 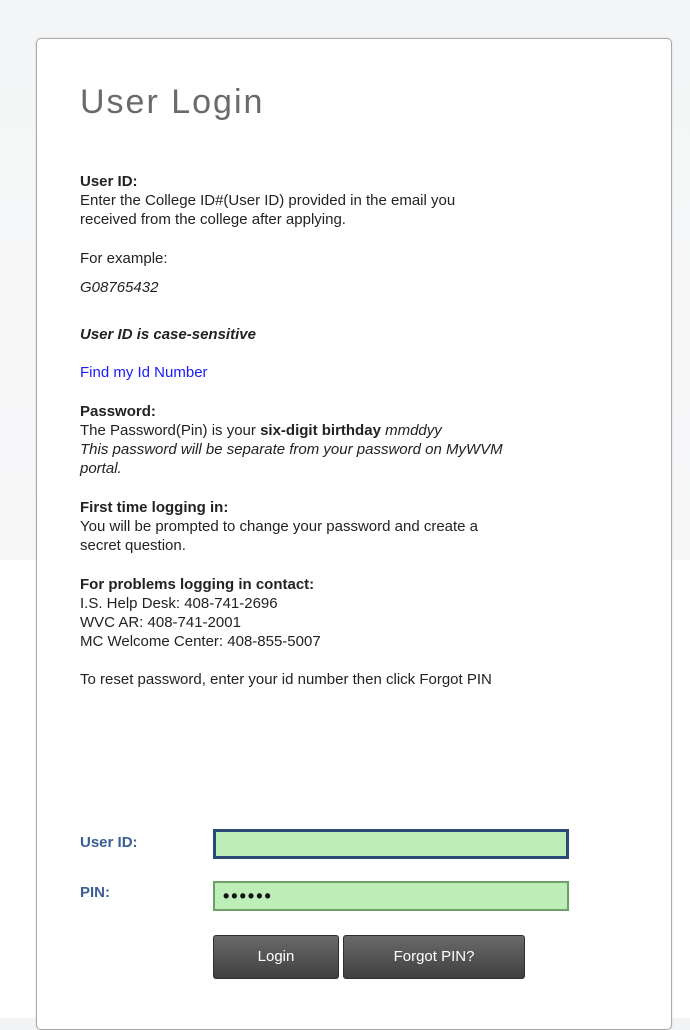 What do you see at coordinates (320, 430) in the screenshot?
I see `password-instruction-bold: six-digit birthday` at bounding box center [320, 430].